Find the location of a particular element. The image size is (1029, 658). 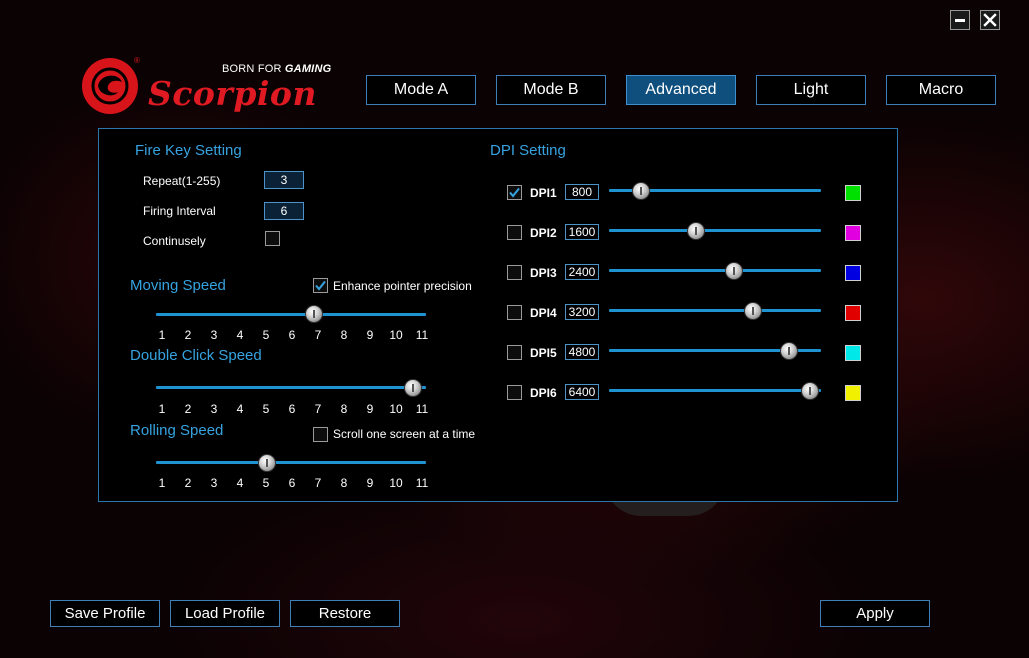

apply-button: Apply is located at coordinates (875, 613).